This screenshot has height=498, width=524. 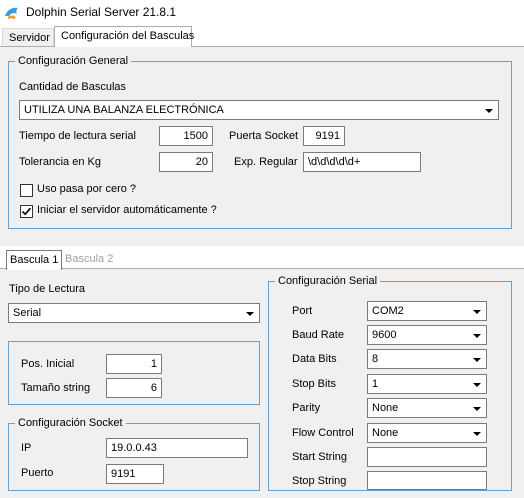 What do you see at coordinates (70, 423) in the screenshot?
I see `group-title: Configuración Socket` at bounding box center [70, 423].